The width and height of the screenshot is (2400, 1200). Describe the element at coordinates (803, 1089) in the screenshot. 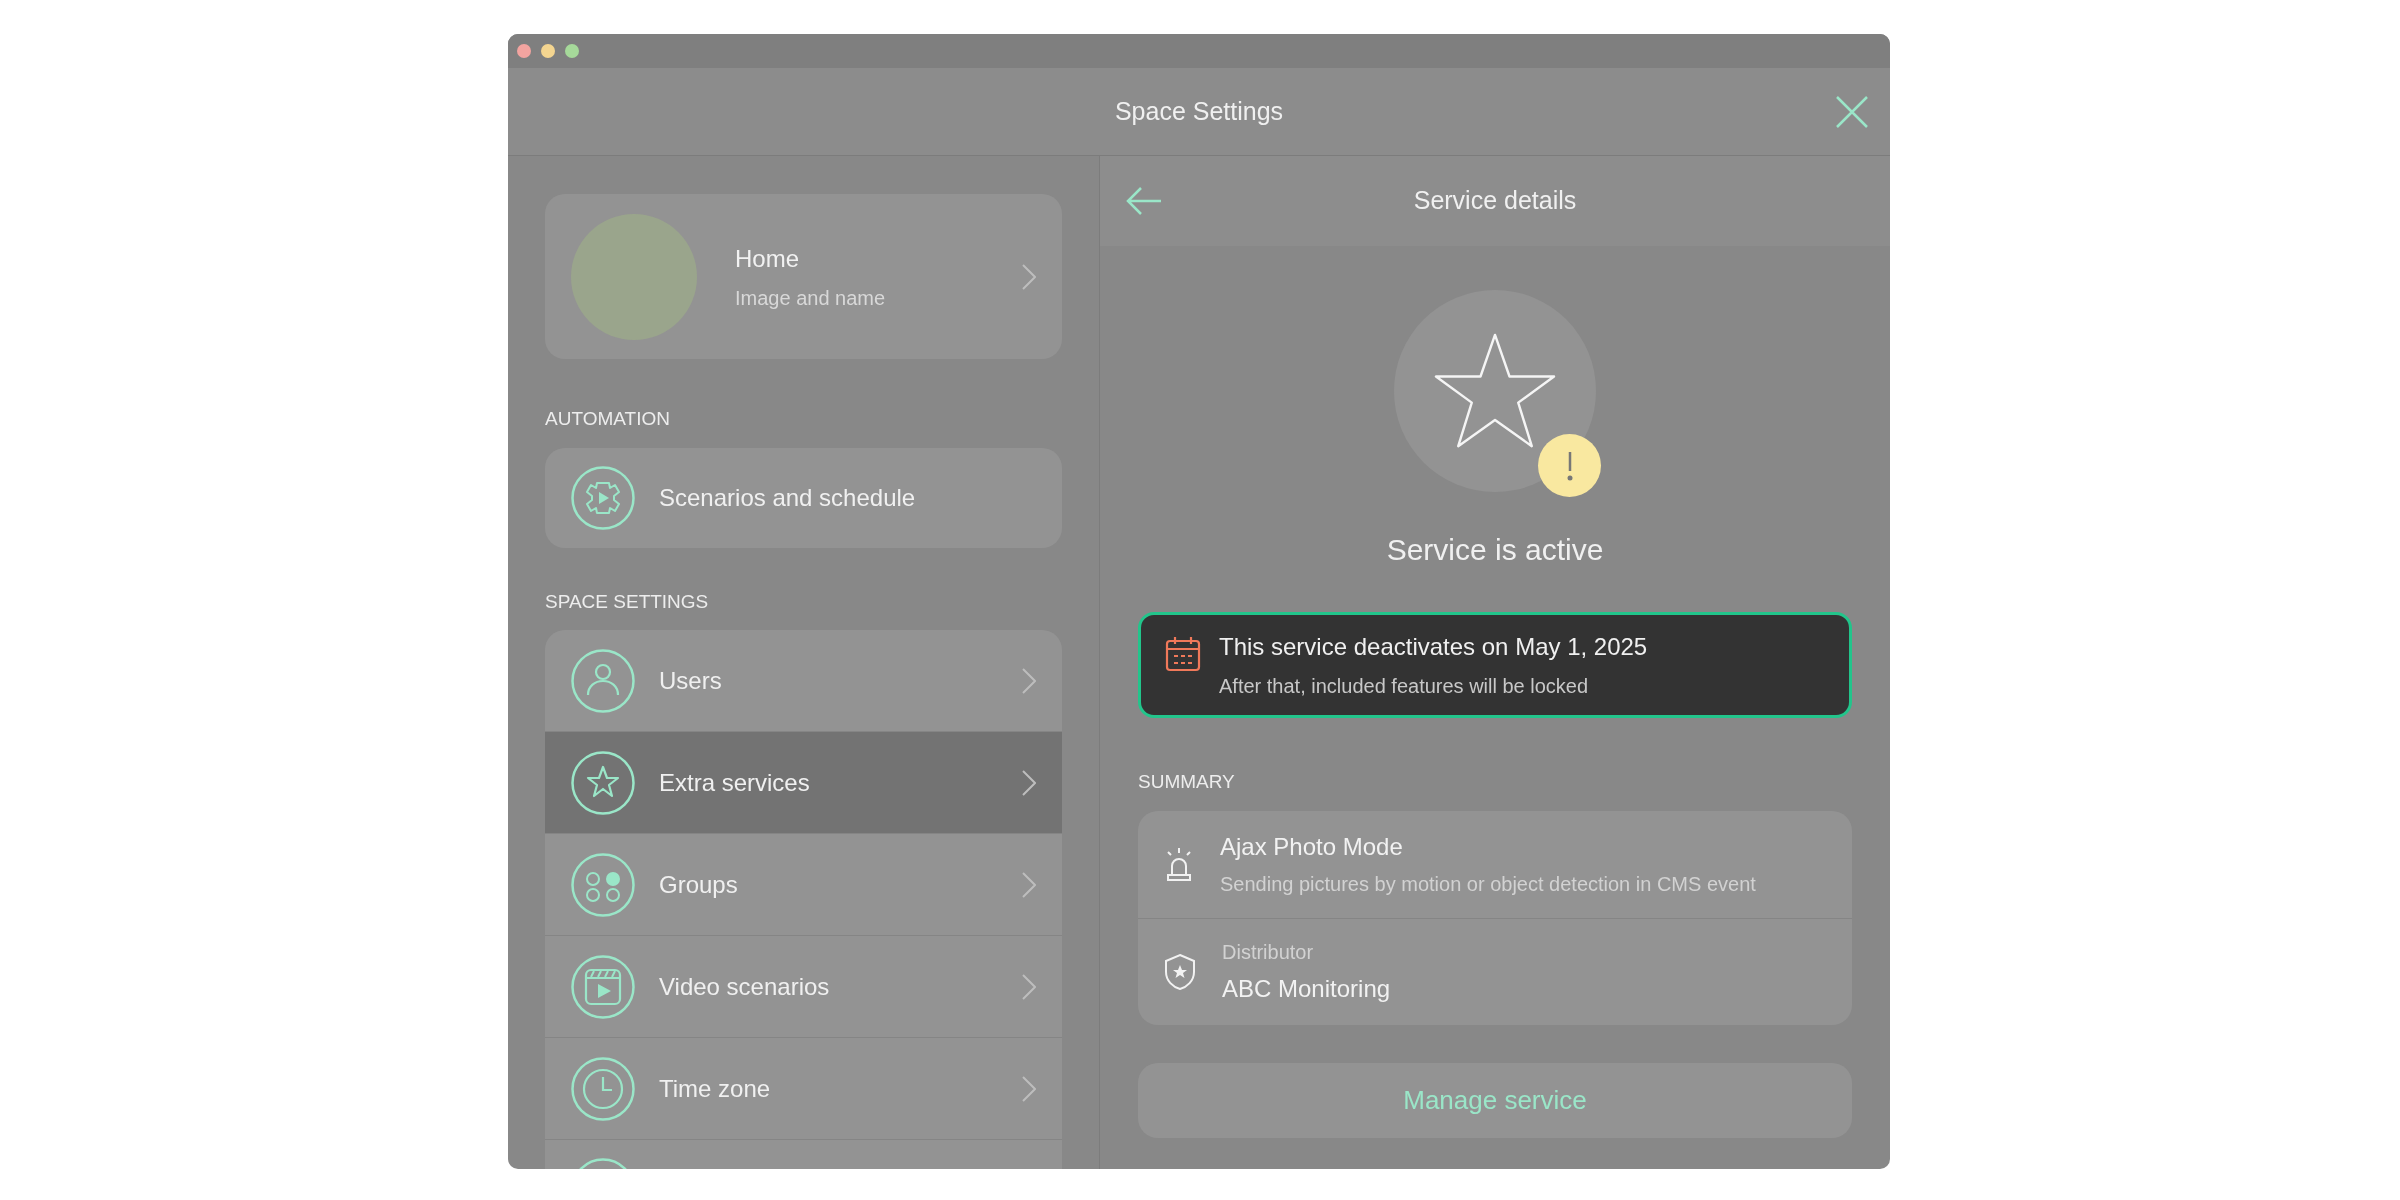

I see `settings-row: Time zone` at that location.